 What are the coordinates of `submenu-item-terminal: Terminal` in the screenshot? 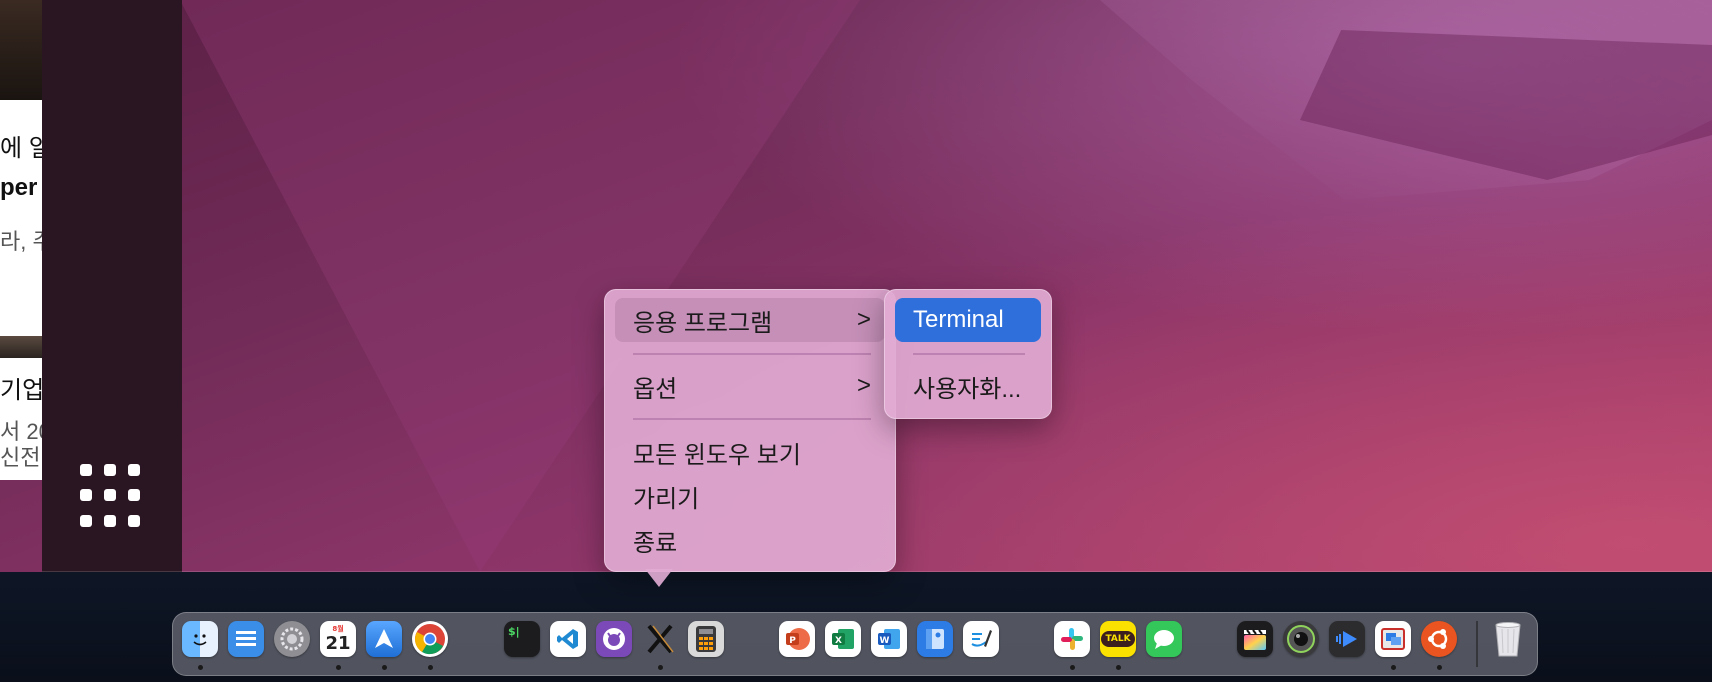 It's located at (968, 320).